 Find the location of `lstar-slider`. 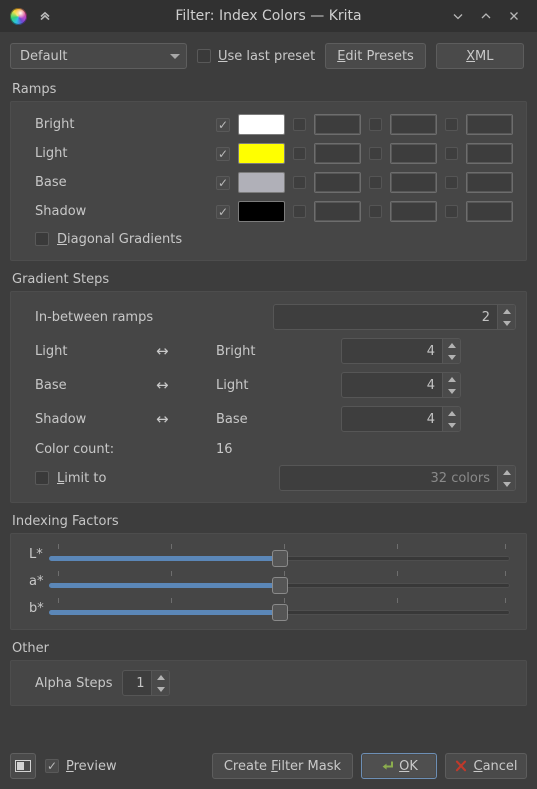

lstar-slider is located at coordinates (279, 555).